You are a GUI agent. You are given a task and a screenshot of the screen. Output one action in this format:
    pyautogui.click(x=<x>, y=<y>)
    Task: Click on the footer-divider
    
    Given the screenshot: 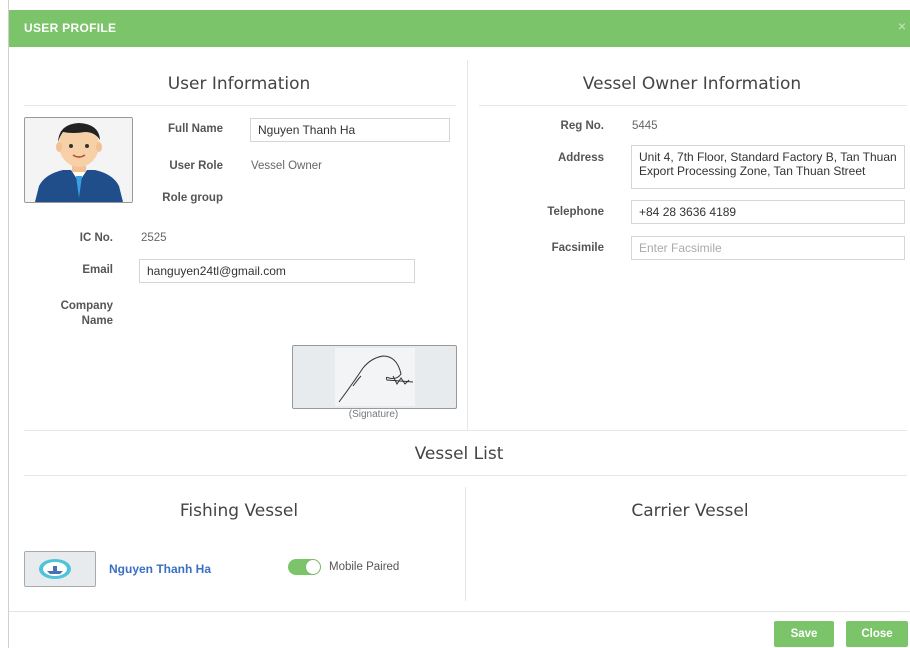 What is the action you would take?
    pyautogui.click(x=459, y=611)
    